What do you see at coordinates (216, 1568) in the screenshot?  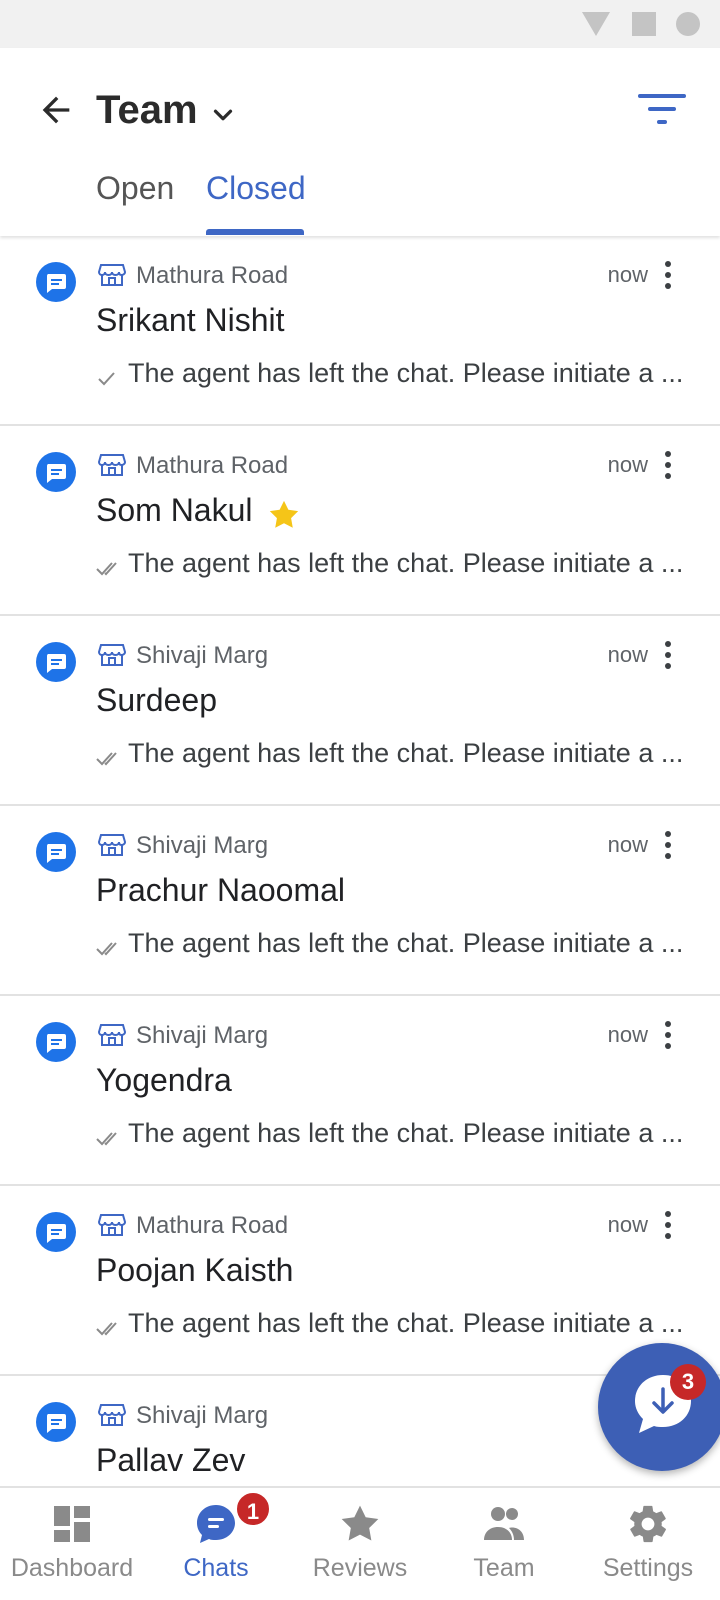 I see `nav-chats-label: Chats` at bounding box center [216, 1568].